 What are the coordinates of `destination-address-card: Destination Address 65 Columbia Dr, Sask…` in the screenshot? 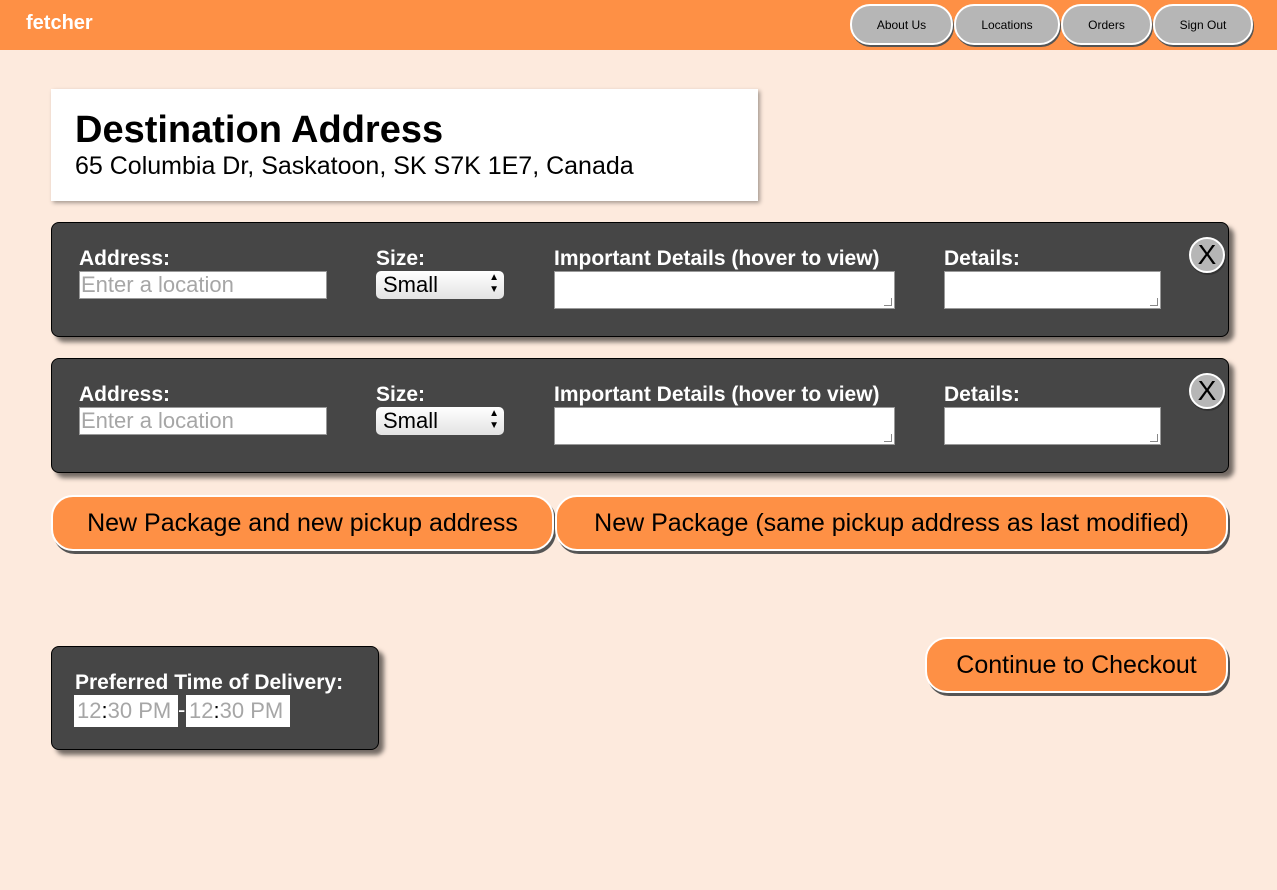 It's located at (404, 145).